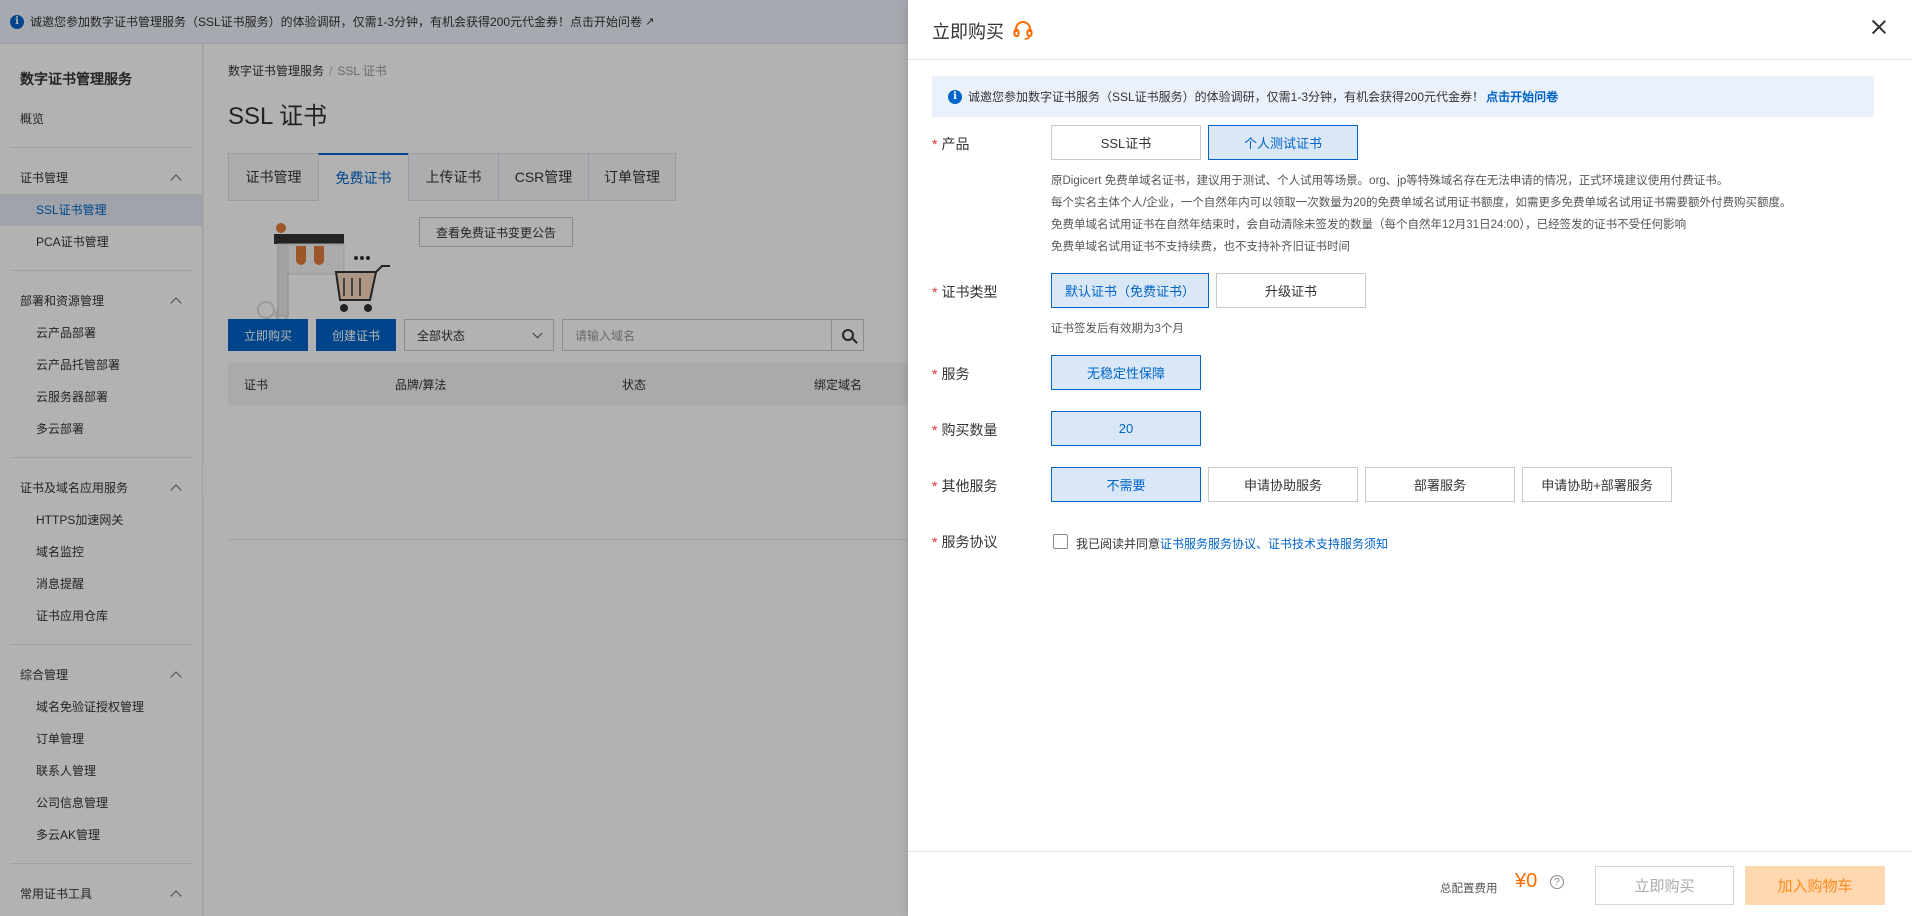 The height and width of the screenshot is (916, 1912). What do you see at coordinates (1126, 428) in the screenshot?
I see `quantity-option: 20` at bounding box center [1126, 428].